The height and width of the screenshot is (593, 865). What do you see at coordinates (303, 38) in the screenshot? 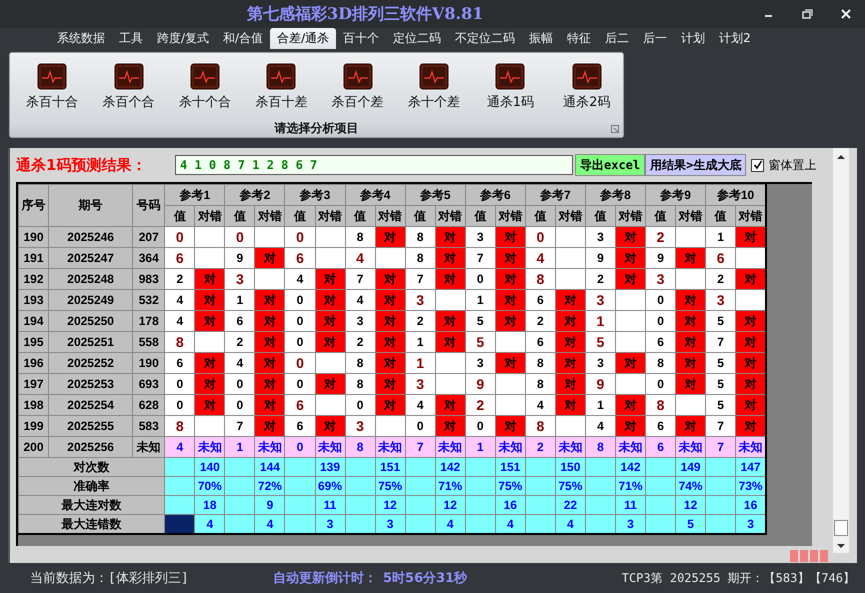
I see `menu-tab: 合差/通杀` at bounding box center [303, 38].